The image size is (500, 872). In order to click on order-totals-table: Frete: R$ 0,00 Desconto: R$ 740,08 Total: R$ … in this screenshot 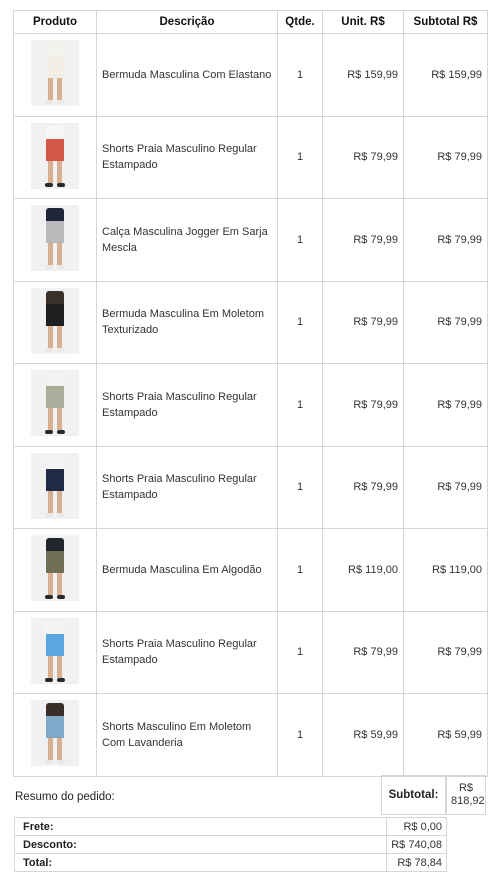, I will do `click(230, 844)`.